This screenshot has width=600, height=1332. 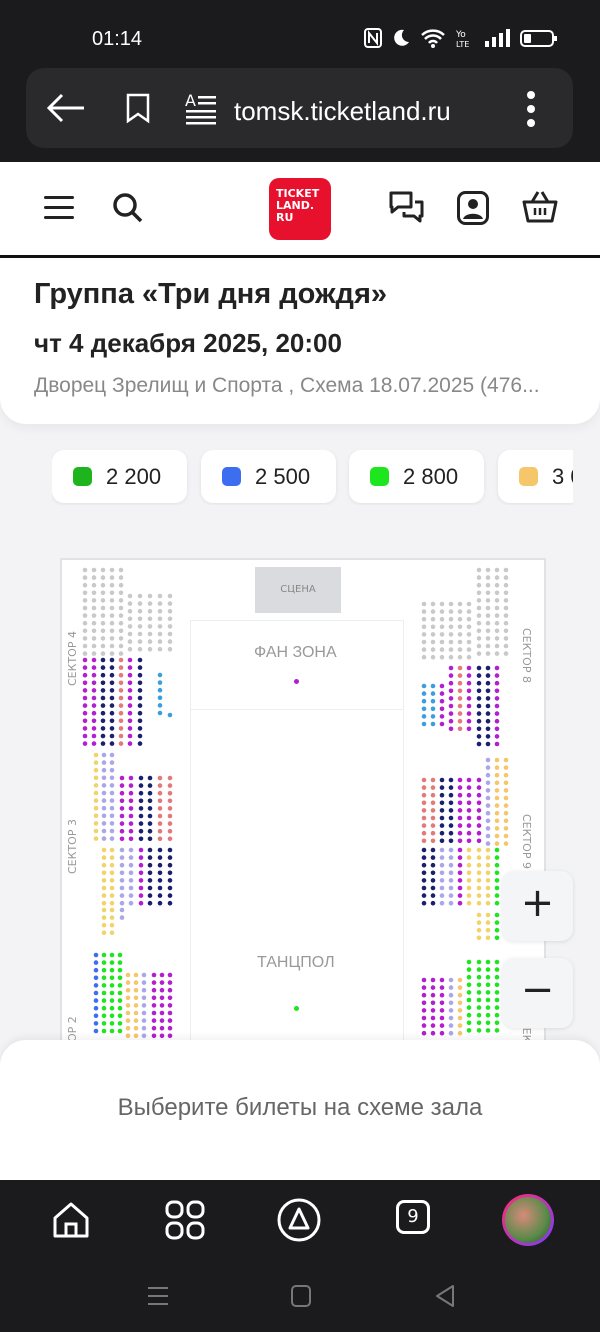 What do you see at coordinates (531, 109) in the screenshot?
I see `more-menu-icon` at bounding box center [531, 109].